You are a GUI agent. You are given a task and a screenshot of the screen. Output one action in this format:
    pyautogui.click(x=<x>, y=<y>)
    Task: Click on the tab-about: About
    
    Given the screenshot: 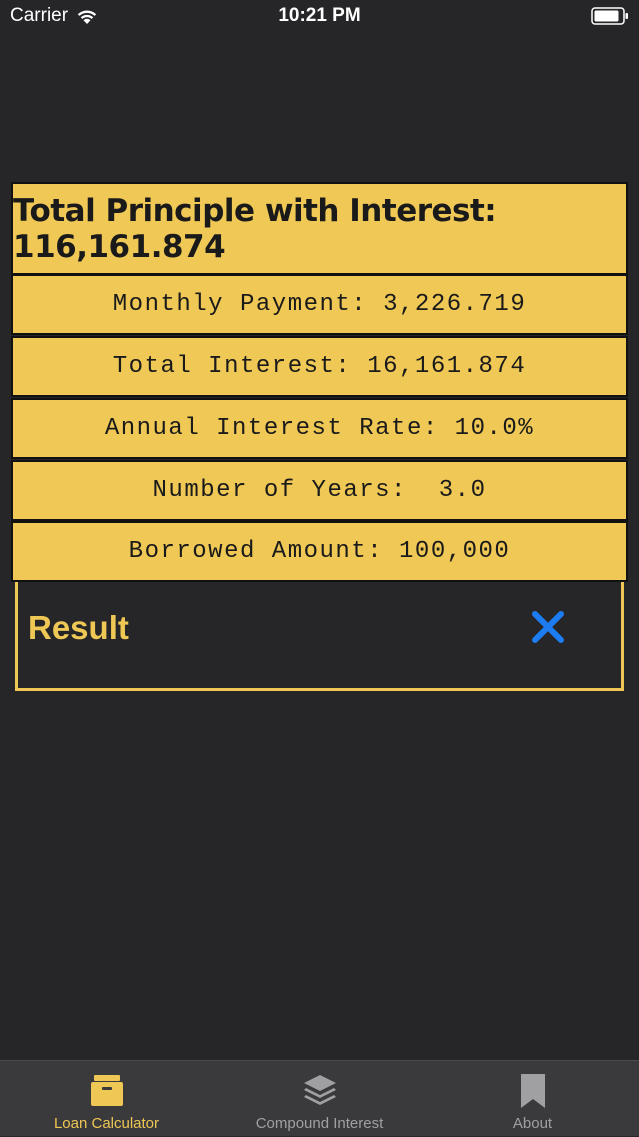 What is the action you would take?
    pyautogui.click(x=532, y=1099)
    